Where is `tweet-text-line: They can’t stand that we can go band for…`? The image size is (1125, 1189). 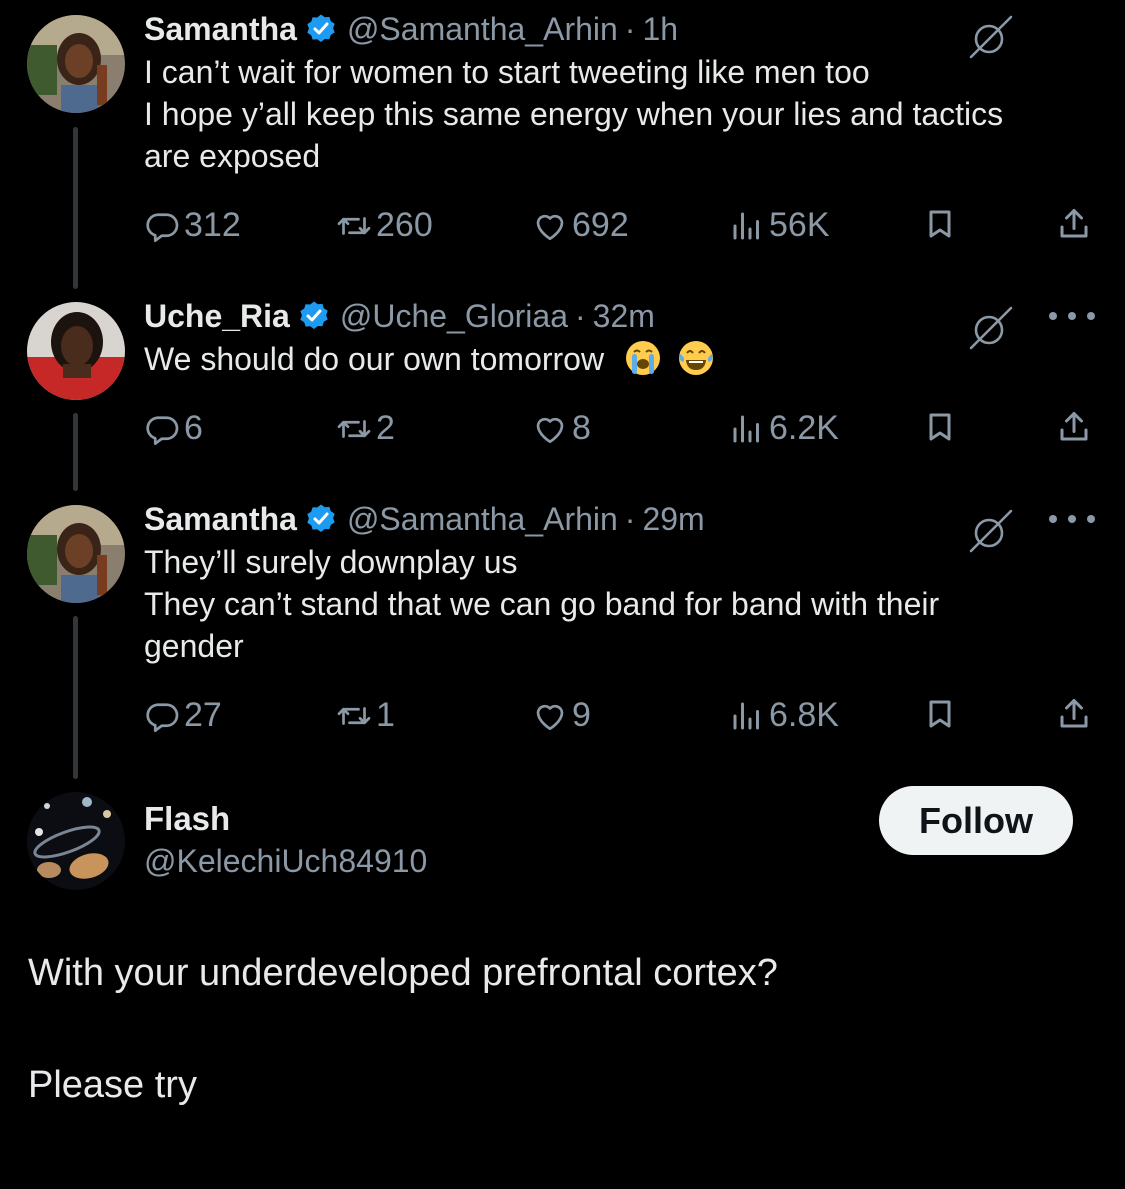
tweet-text-line: They can’t stand that we can go band for… is located at coordinates (542, 604).